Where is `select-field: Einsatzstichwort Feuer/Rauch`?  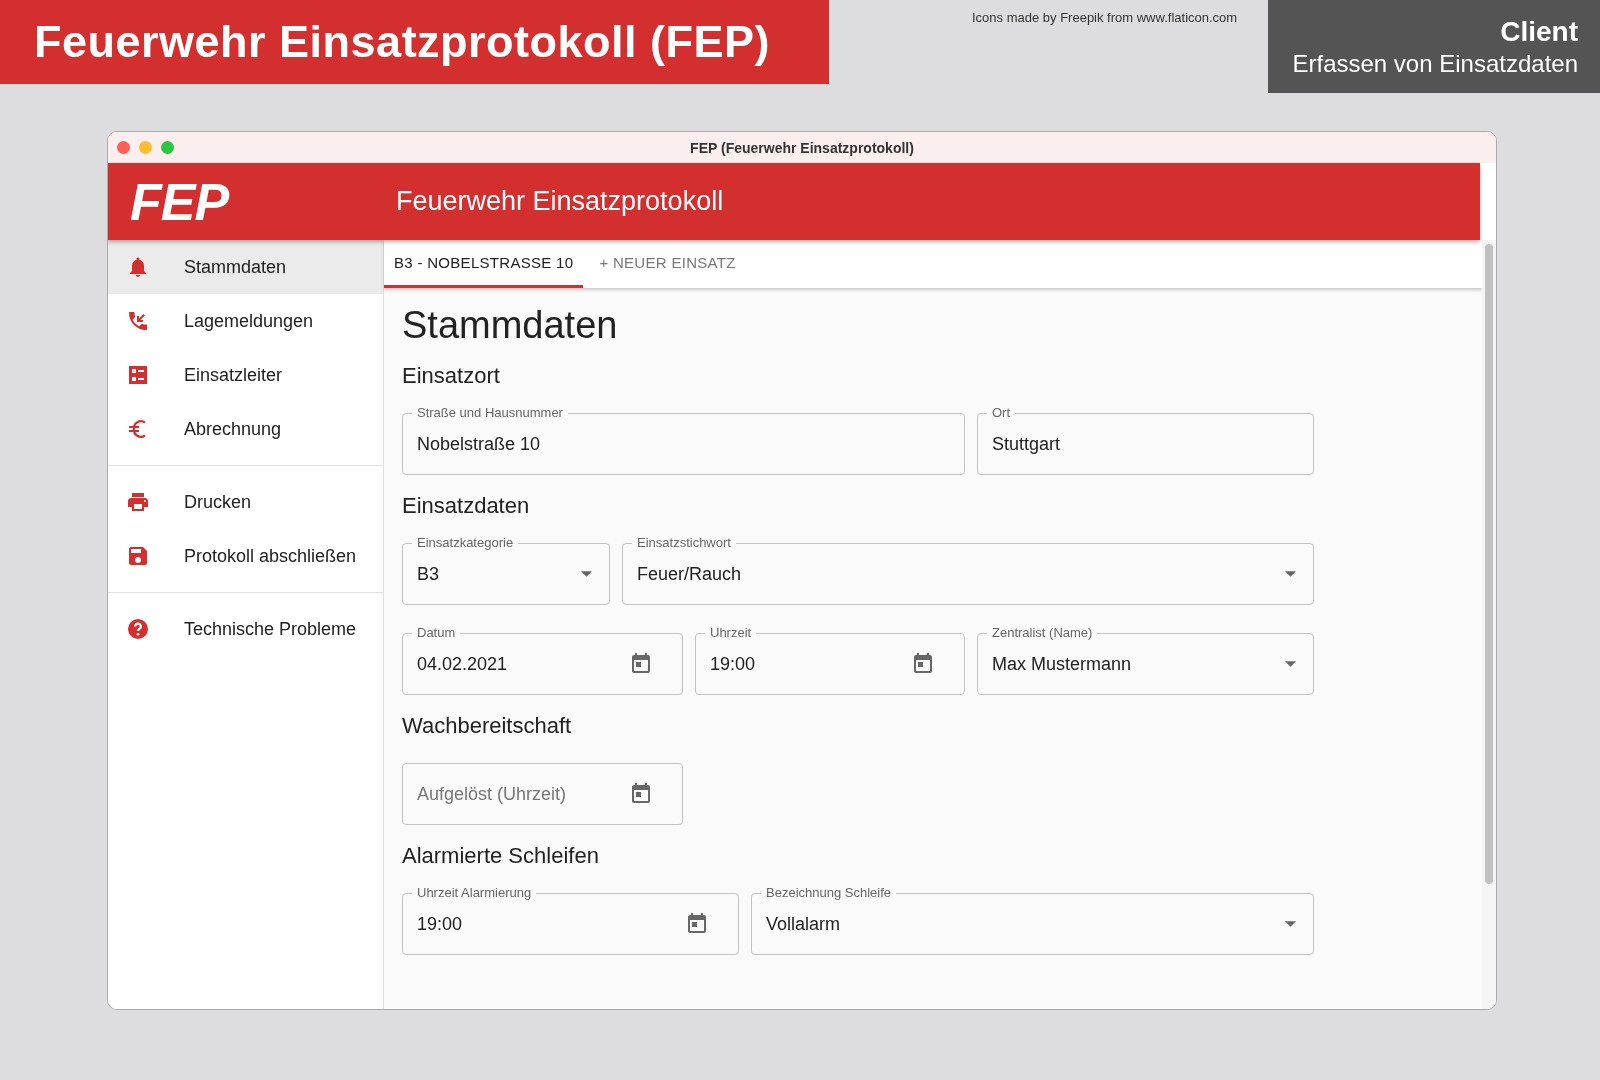 select-field: Einsatzstichwort Feuer/Rauch is located at coordinates (968, 569).